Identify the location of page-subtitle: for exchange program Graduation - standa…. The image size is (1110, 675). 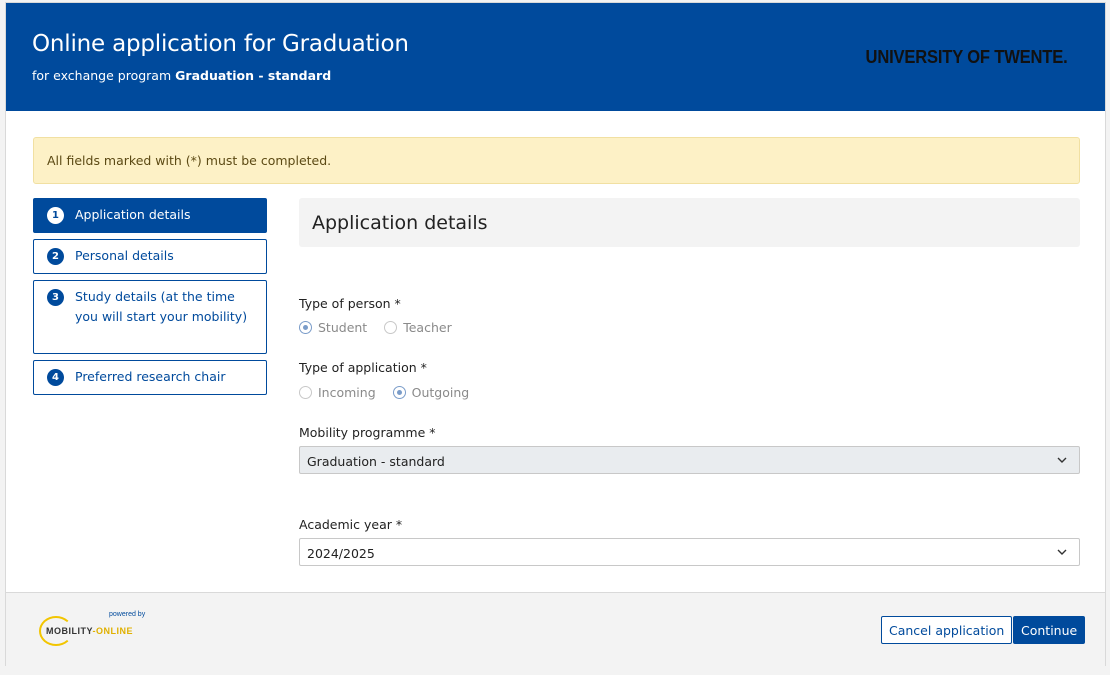
(181, 75).